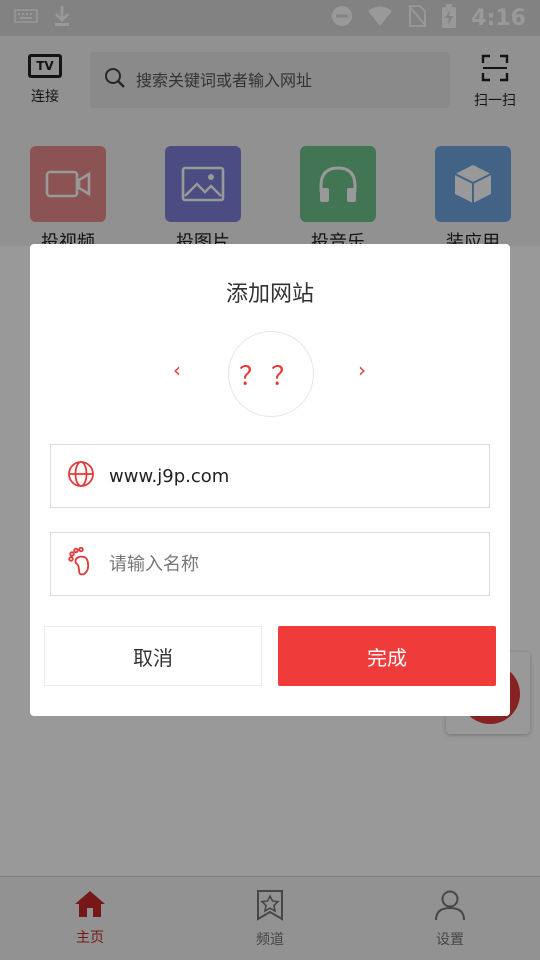 The image size is (540, 960). What do you see at coordinates (153, 656) in the screenshot?
I see `cancel-button: 取消` at bounding box center [153, 656].